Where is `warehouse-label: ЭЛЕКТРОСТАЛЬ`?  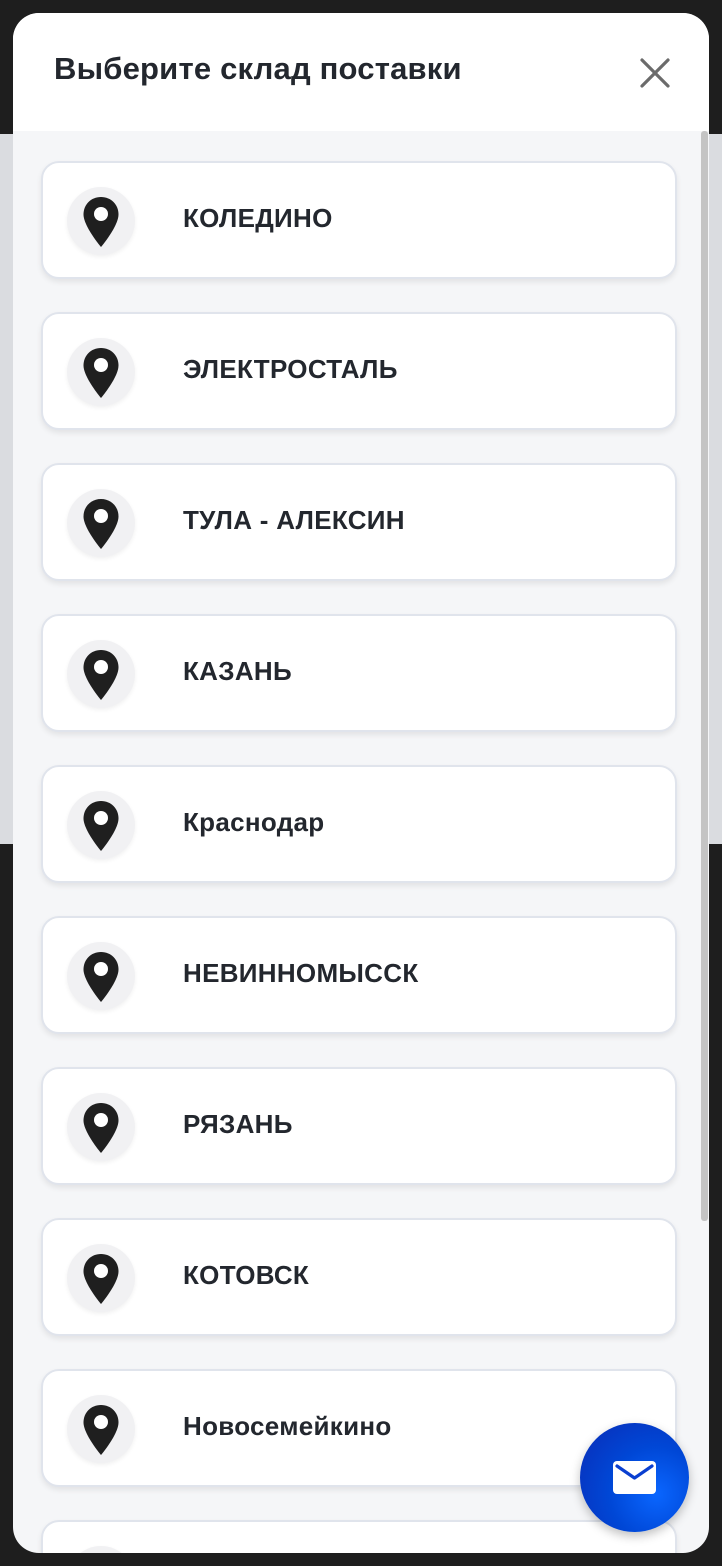
warehouse-label: ЭЛЕКТРОСТАЛЬ is located at coordinates (290, 369).